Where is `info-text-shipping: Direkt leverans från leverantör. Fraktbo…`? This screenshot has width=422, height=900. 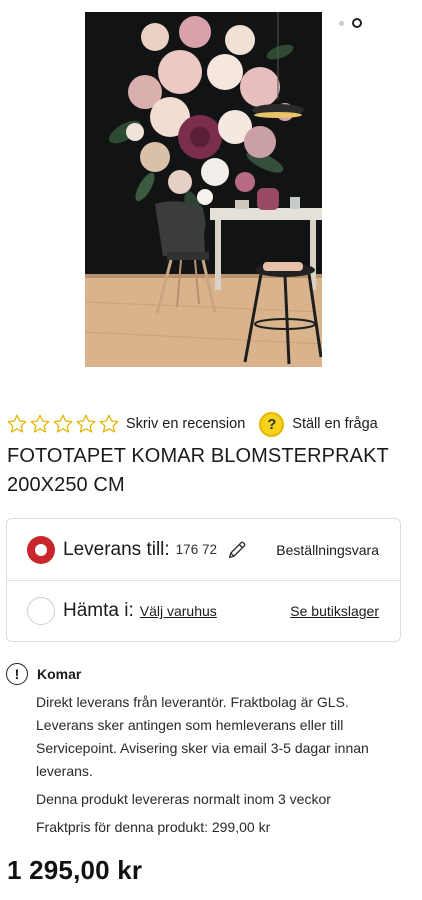
info-text-shipping: Direkt leverans från leverantör. Fraktbo… is located at coordinates (202, 736).